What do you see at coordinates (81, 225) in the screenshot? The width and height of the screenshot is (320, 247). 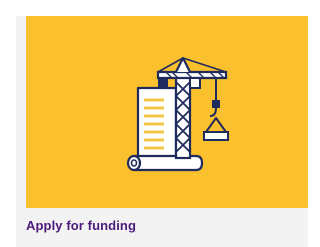 I see `card-title: Apply for funding` at bounding box center [81, 225].